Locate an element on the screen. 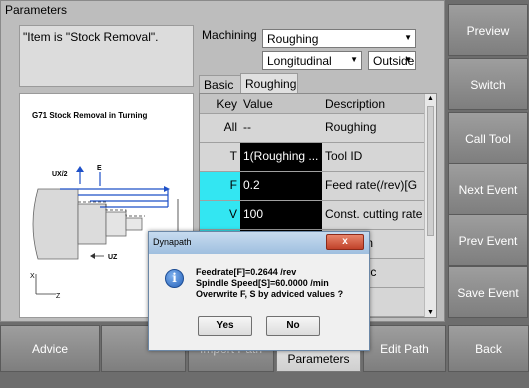 This screenshot has width=529, height=388. scroll-down-icon: ▼ is located at coordinates (430, 312).